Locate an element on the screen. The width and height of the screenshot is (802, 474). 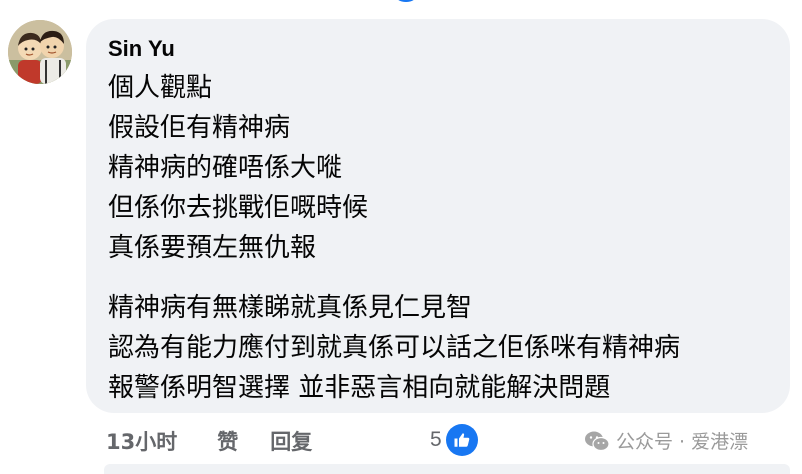
comment-line: 認為有能力應付到就真係可以話之佢係咪有精神病 is located at coordinates (394, 348).